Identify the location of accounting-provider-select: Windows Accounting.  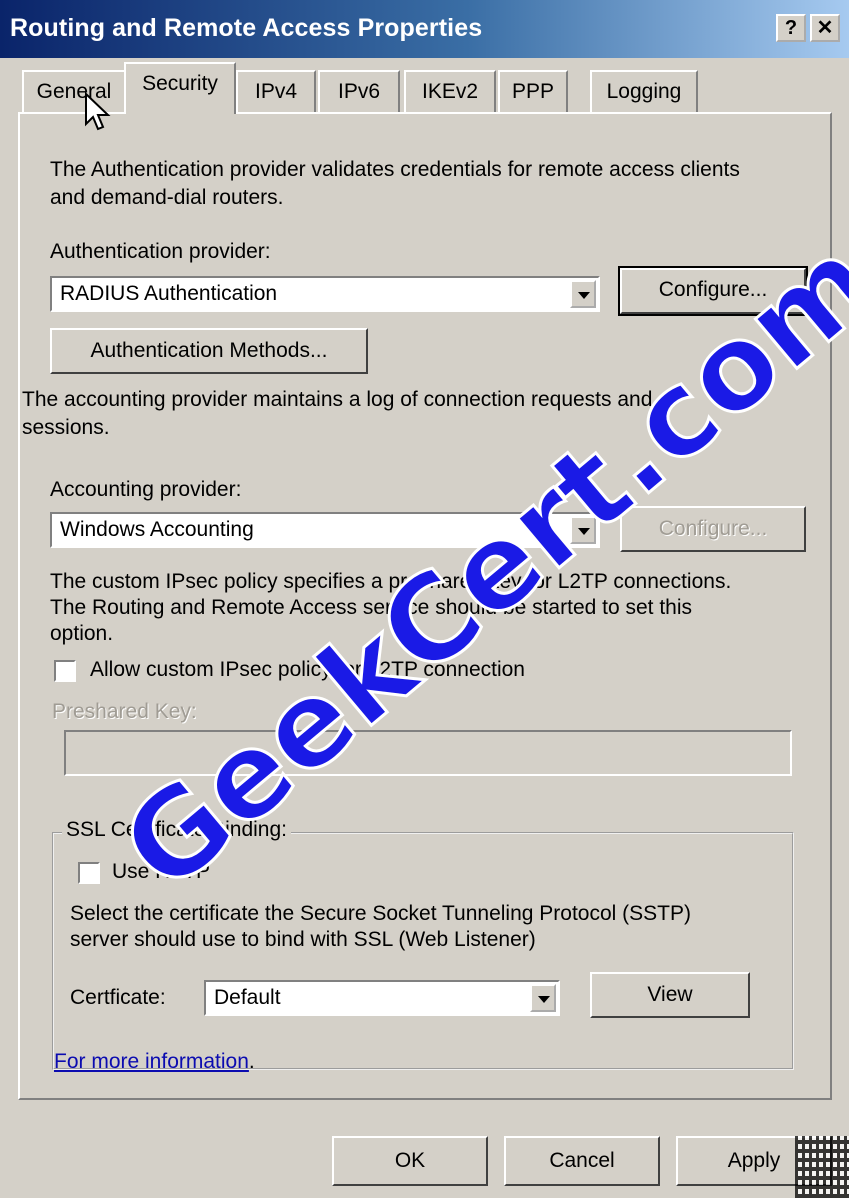
(325, 530).